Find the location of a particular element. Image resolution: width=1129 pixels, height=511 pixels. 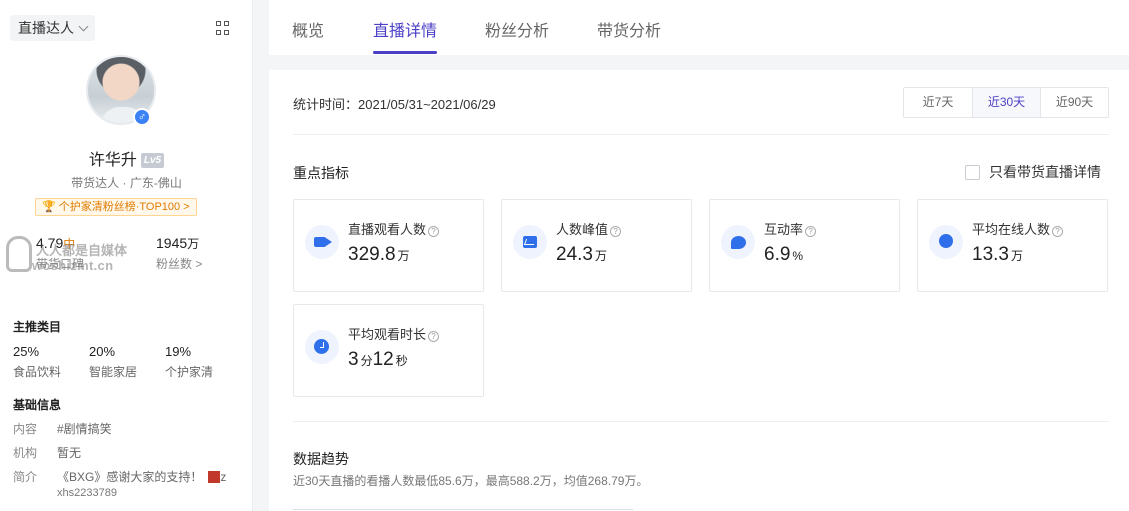

clock-icon is located at coordinates (322, 347).